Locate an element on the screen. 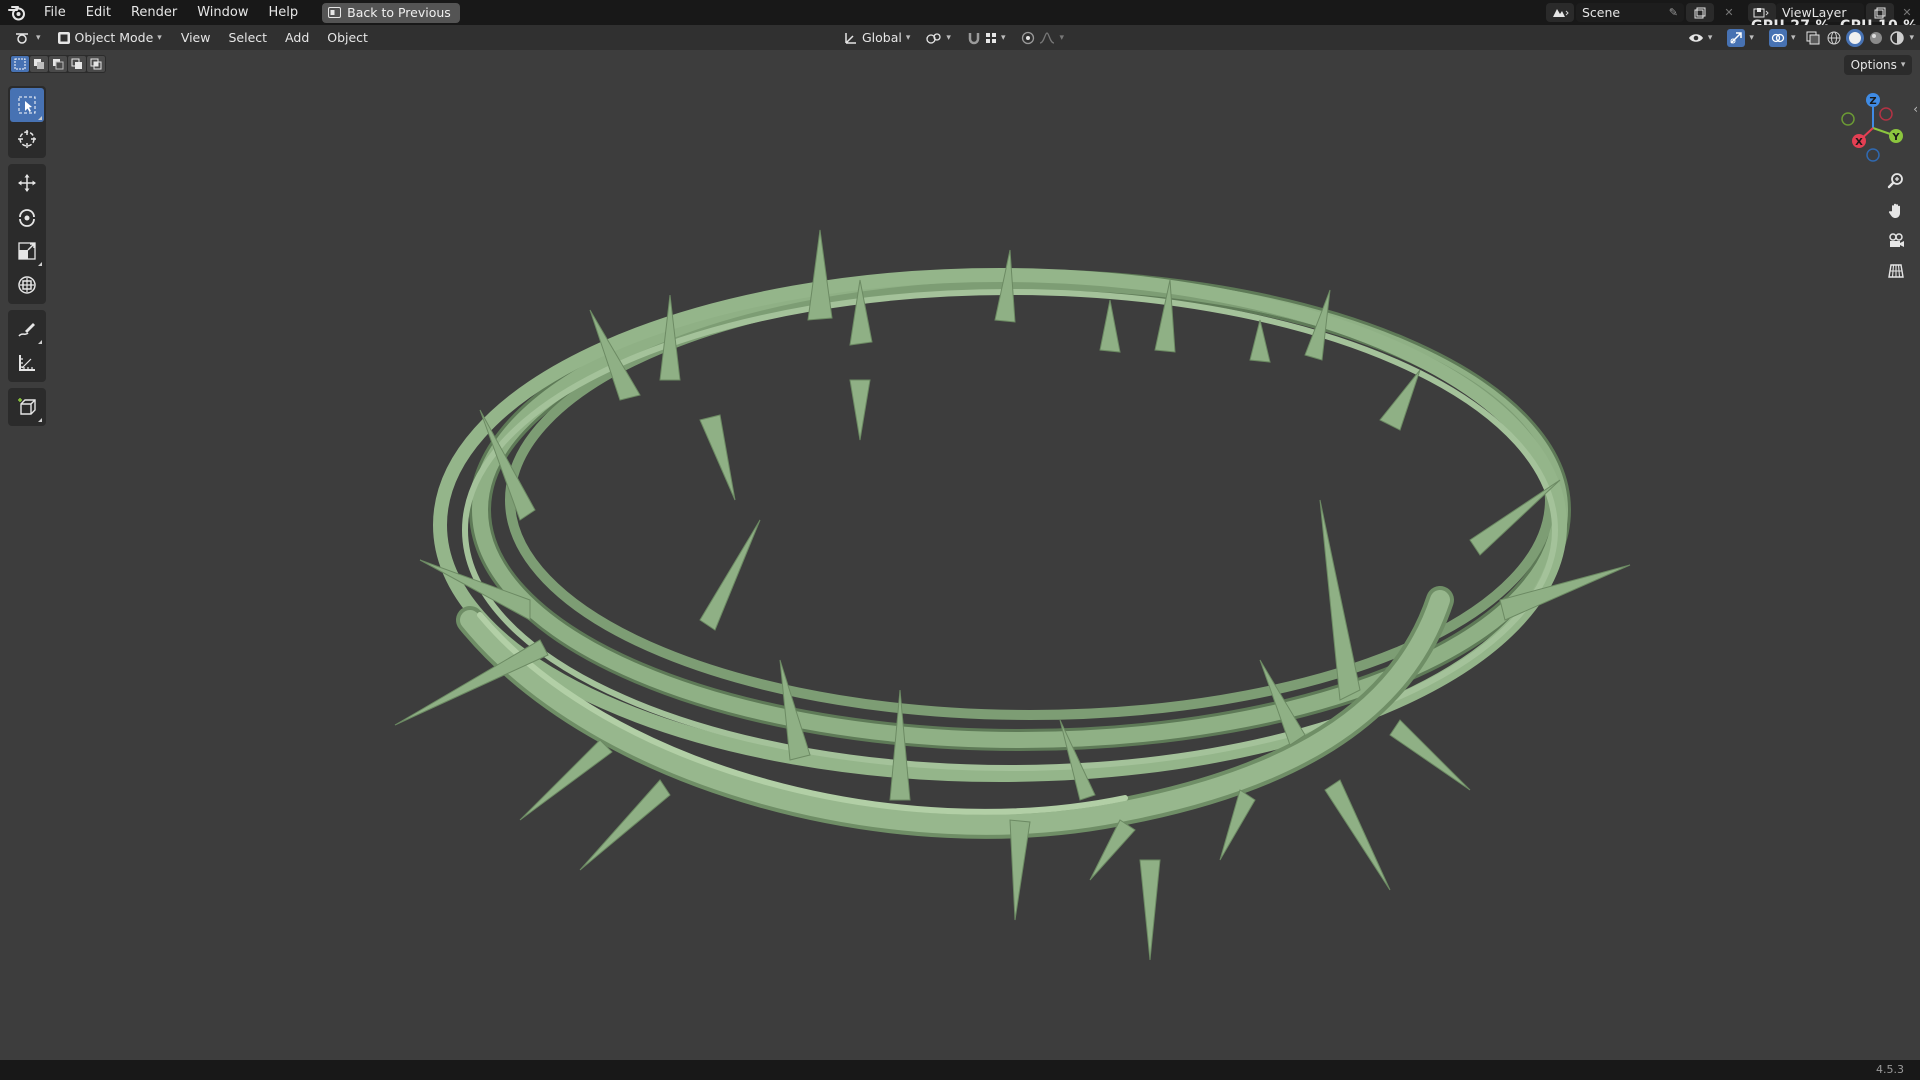  tool-group-select is located at coordinates (27, 122).